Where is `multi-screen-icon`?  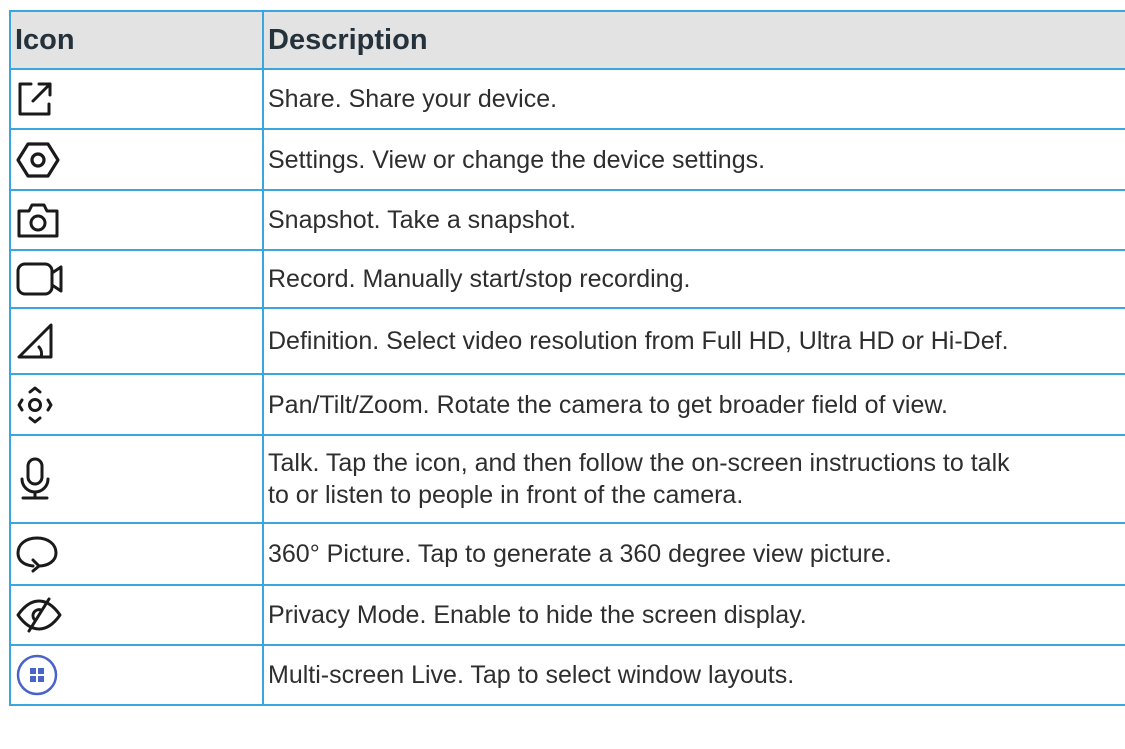
multi-screen-icon is located at coordinates (138, 675).